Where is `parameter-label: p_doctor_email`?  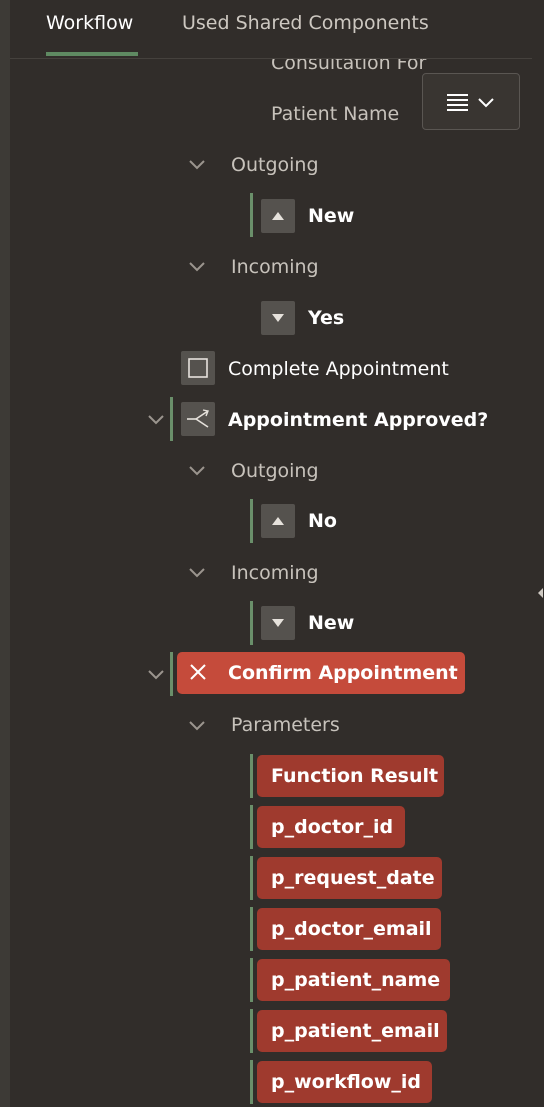 parameter-label: p_doctor_email is located at coordinates (351, 929).